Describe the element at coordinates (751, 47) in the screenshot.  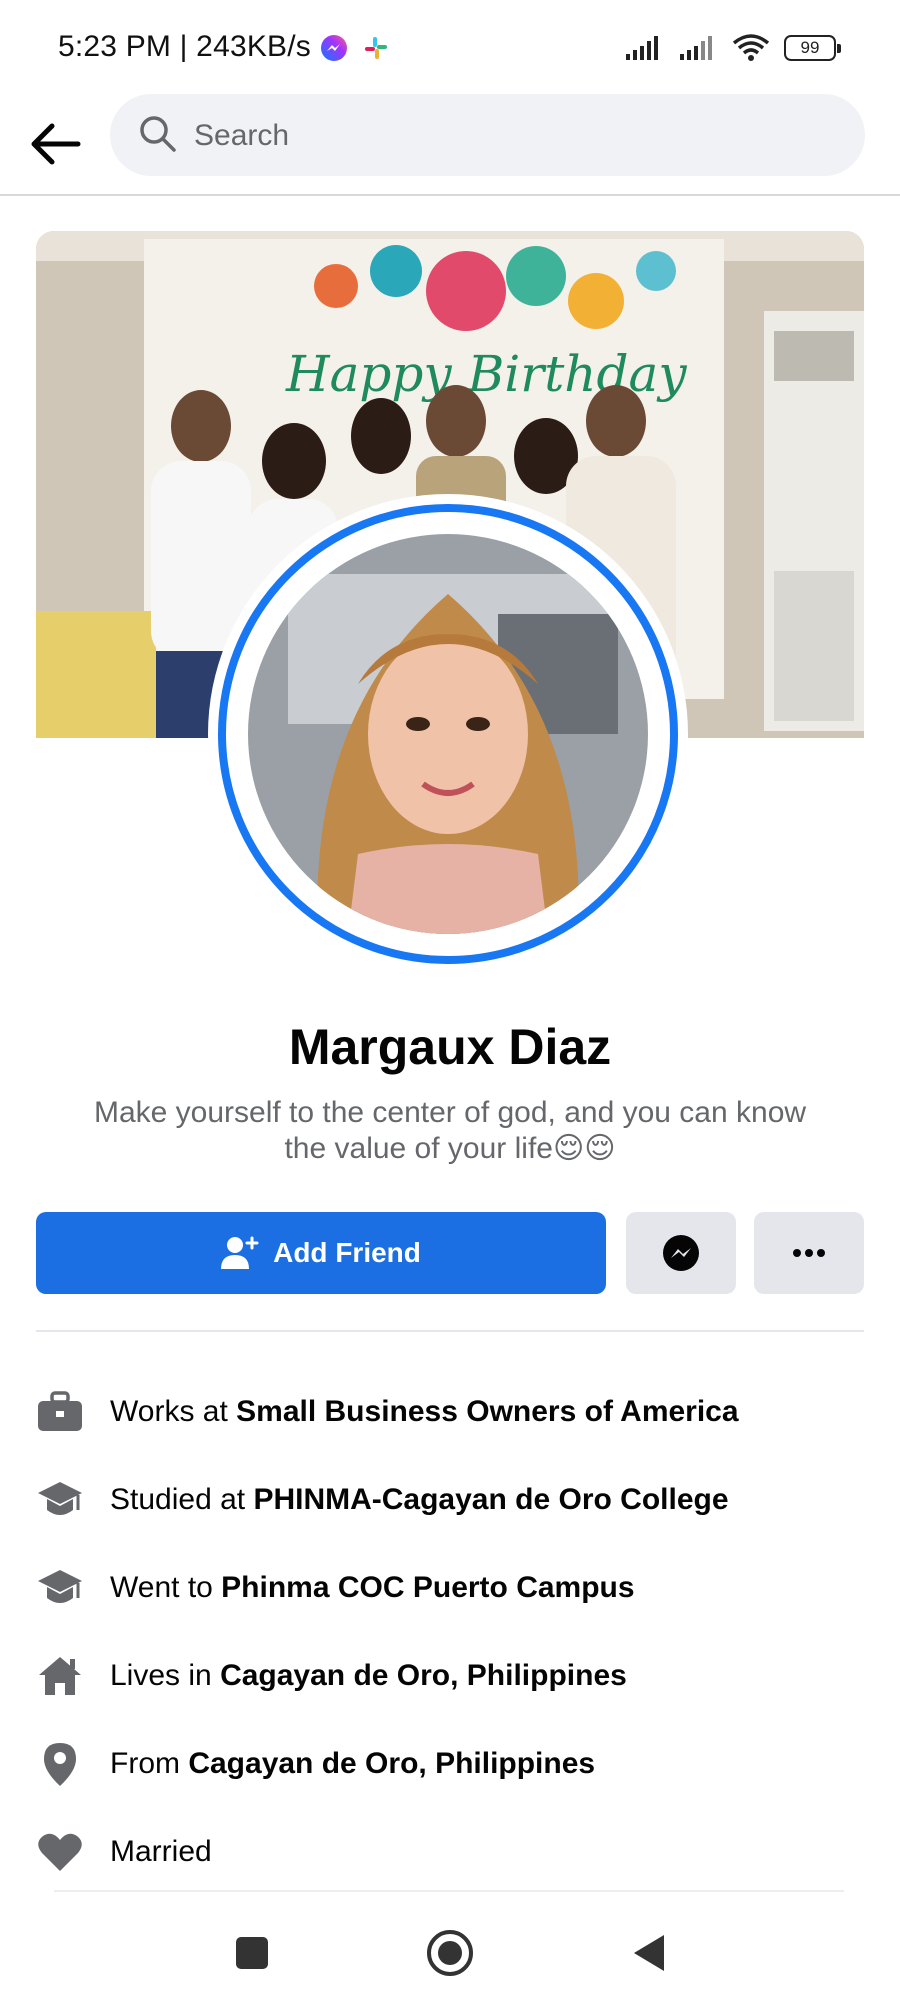
I see `wifi-icon` at that location.